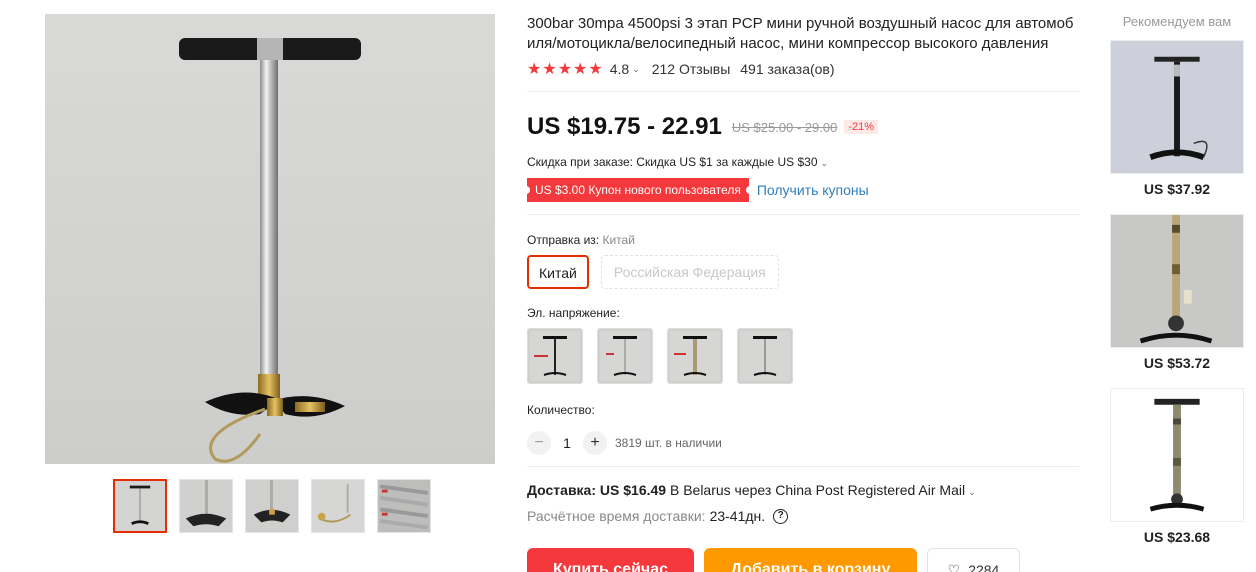 The image size is (1256, 572). I want to click on ship-option-russia: Российская Федерация, so click(689, 272).